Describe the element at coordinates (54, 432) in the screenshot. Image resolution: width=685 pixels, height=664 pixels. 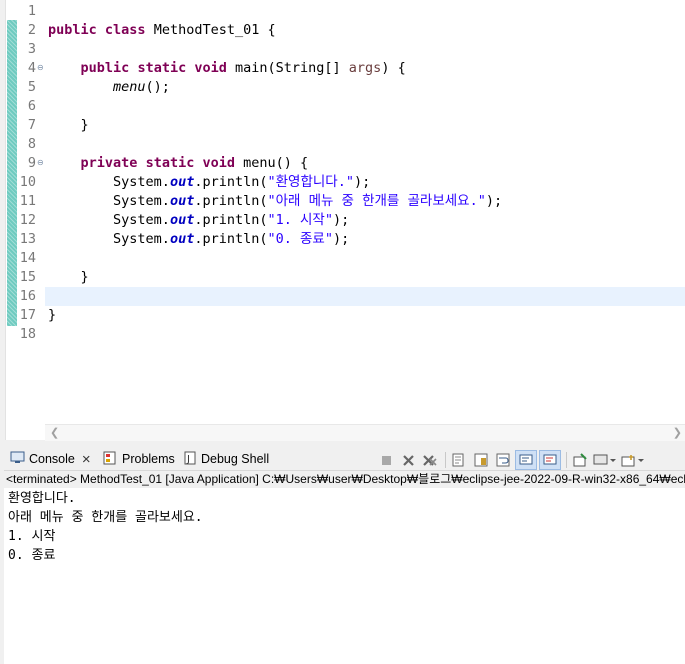
I see `scroll-left-icon: ❮` at that location.